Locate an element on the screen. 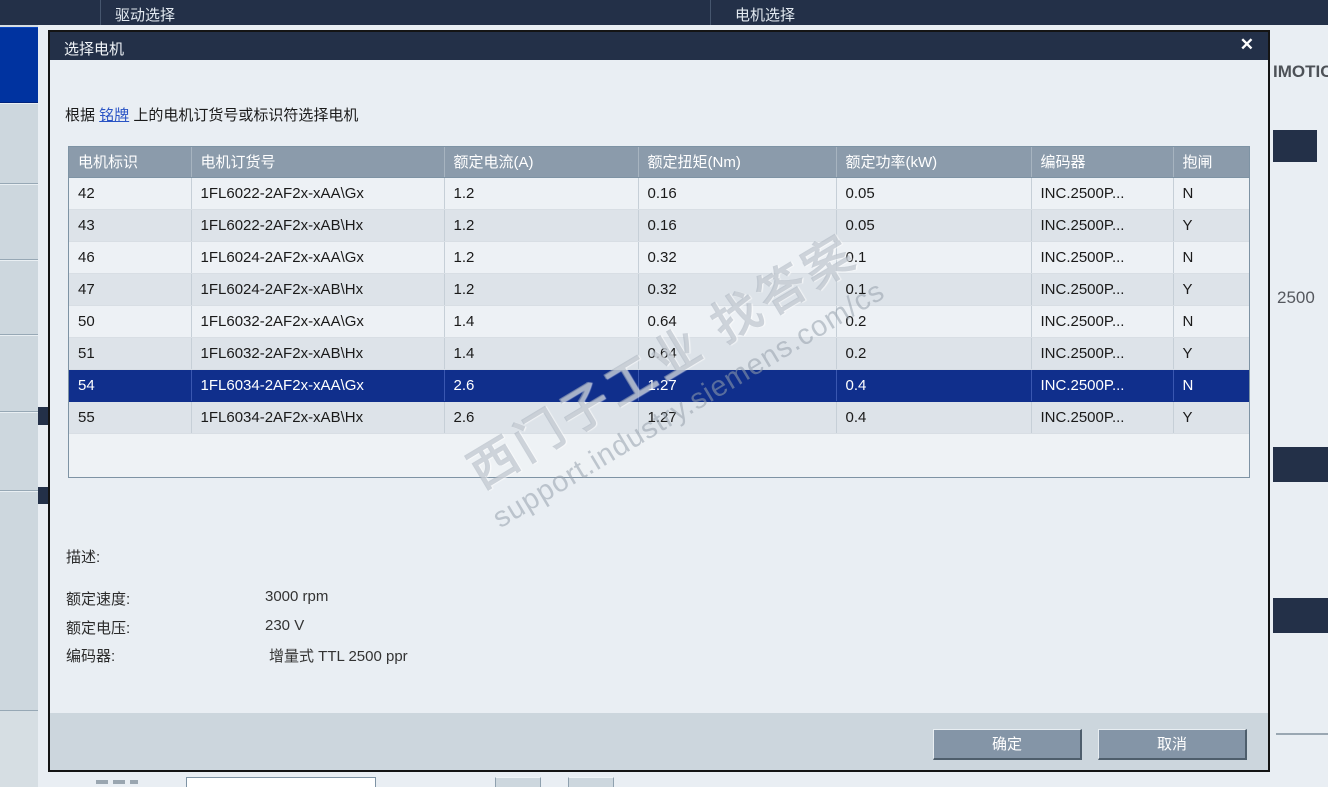 This screenshot has height=787, width=1328. table-cell: 50 is located at coordinates (130, 321).